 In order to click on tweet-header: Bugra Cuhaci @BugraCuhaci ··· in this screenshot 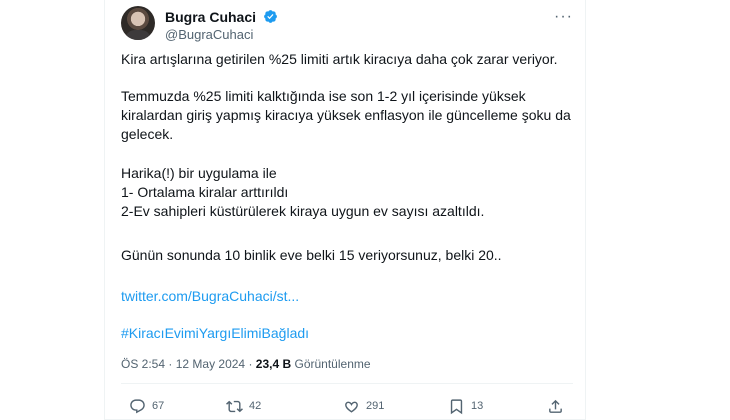, I will do `click(347, 24)`.